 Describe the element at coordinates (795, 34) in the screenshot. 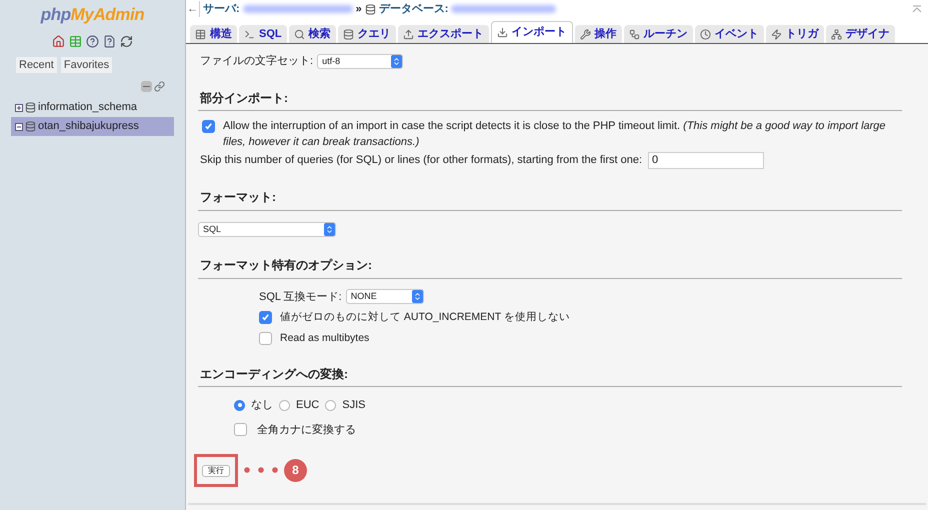

I see `tab: トリガ` at that location.